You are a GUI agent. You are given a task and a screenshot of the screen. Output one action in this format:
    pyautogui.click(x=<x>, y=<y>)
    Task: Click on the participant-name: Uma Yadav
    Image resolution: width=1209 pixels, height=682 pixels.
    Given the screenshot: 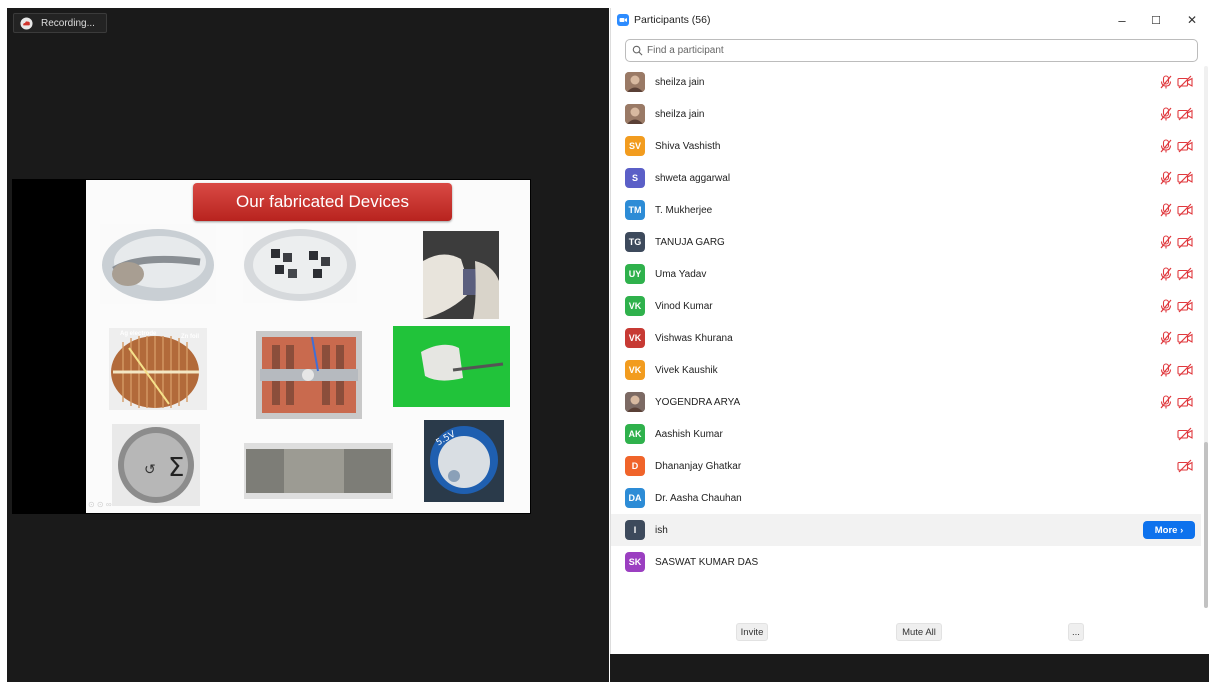 What is the action you would take?
    pyautogui.click(x=681, y=274)
    